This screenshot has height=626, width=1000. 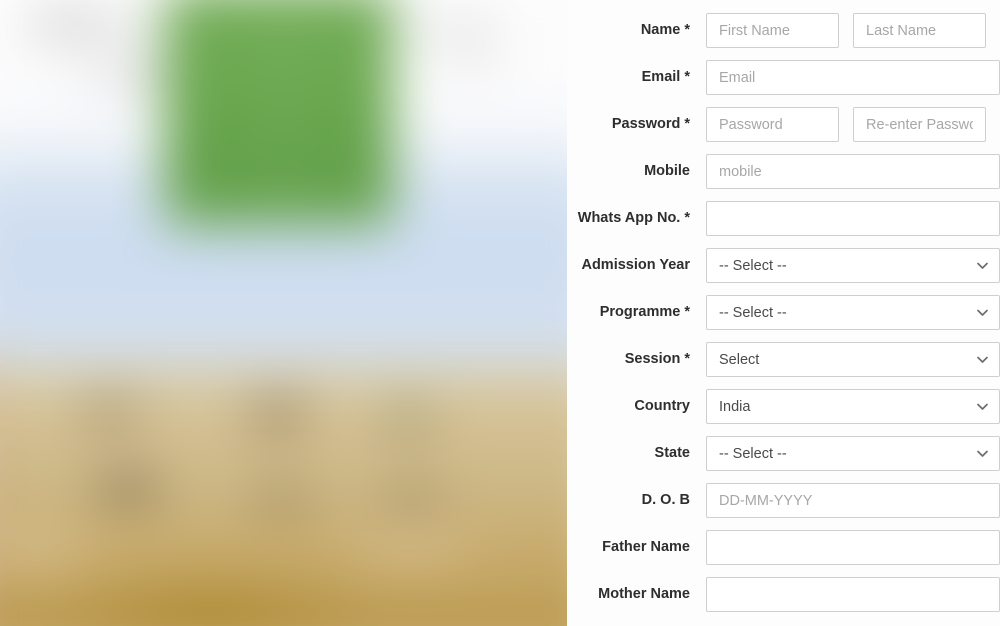 I want to click on form-row-d-o-b: D. O. B, so click(x=783, y=500).